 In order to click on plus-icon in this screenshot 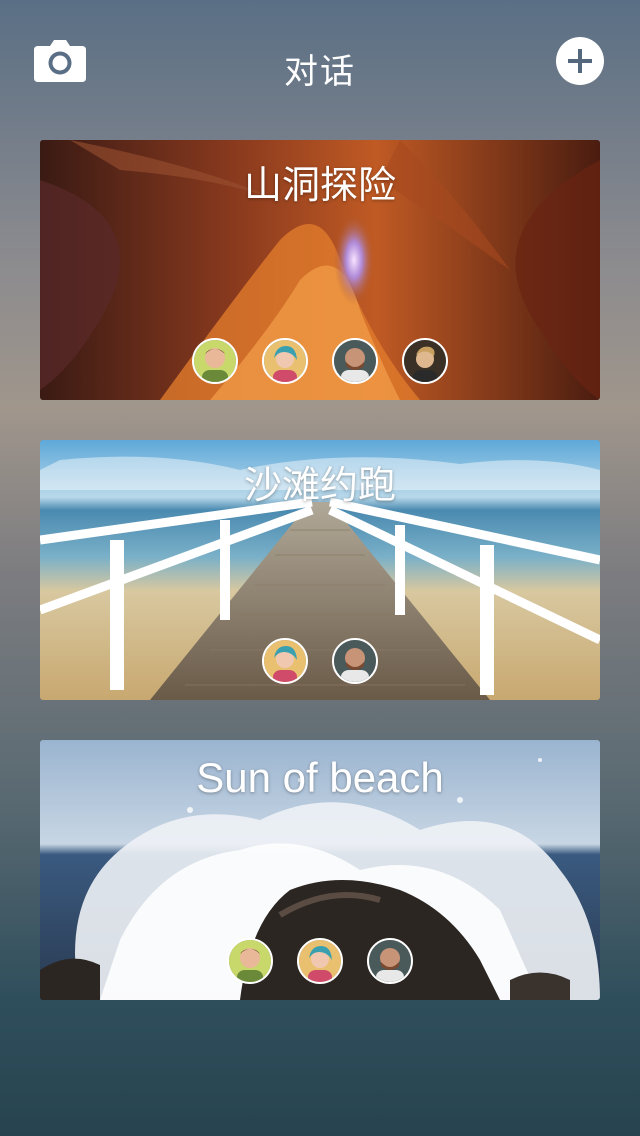, I will do `click(580, 61)`.